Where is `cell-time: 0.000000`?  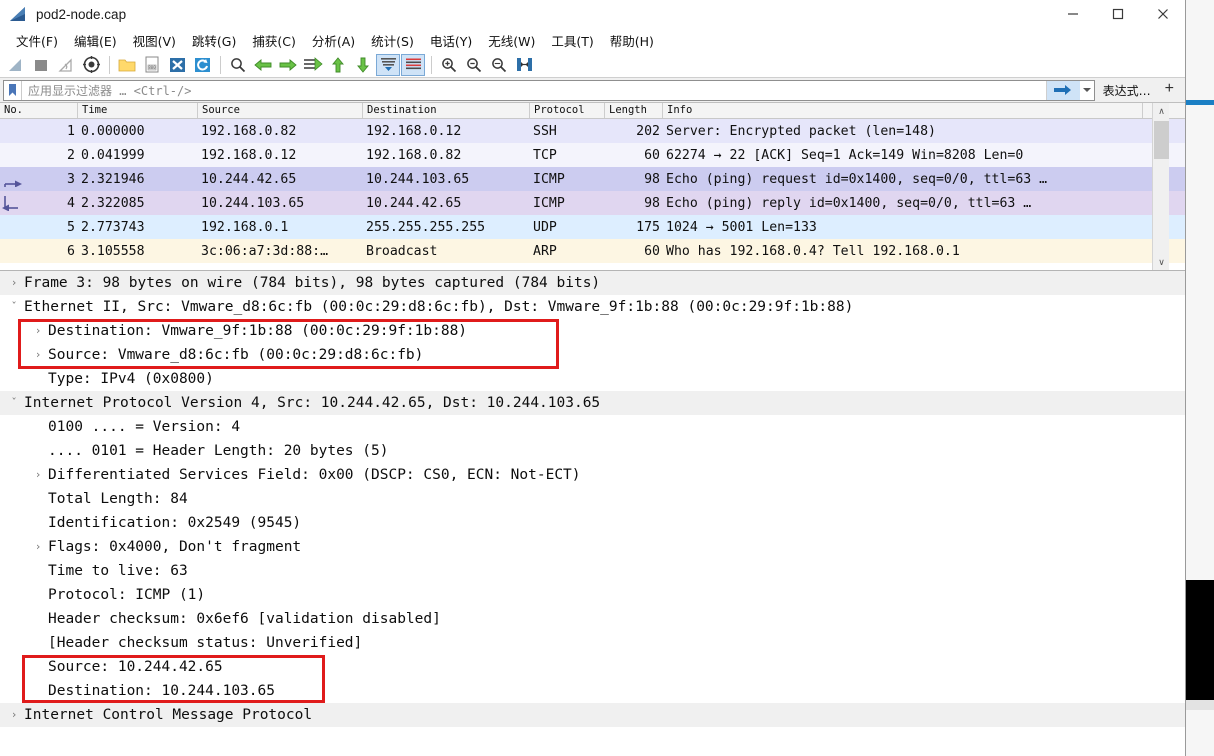 cell-time: 0.000000 is located at coordinates (113, 131).